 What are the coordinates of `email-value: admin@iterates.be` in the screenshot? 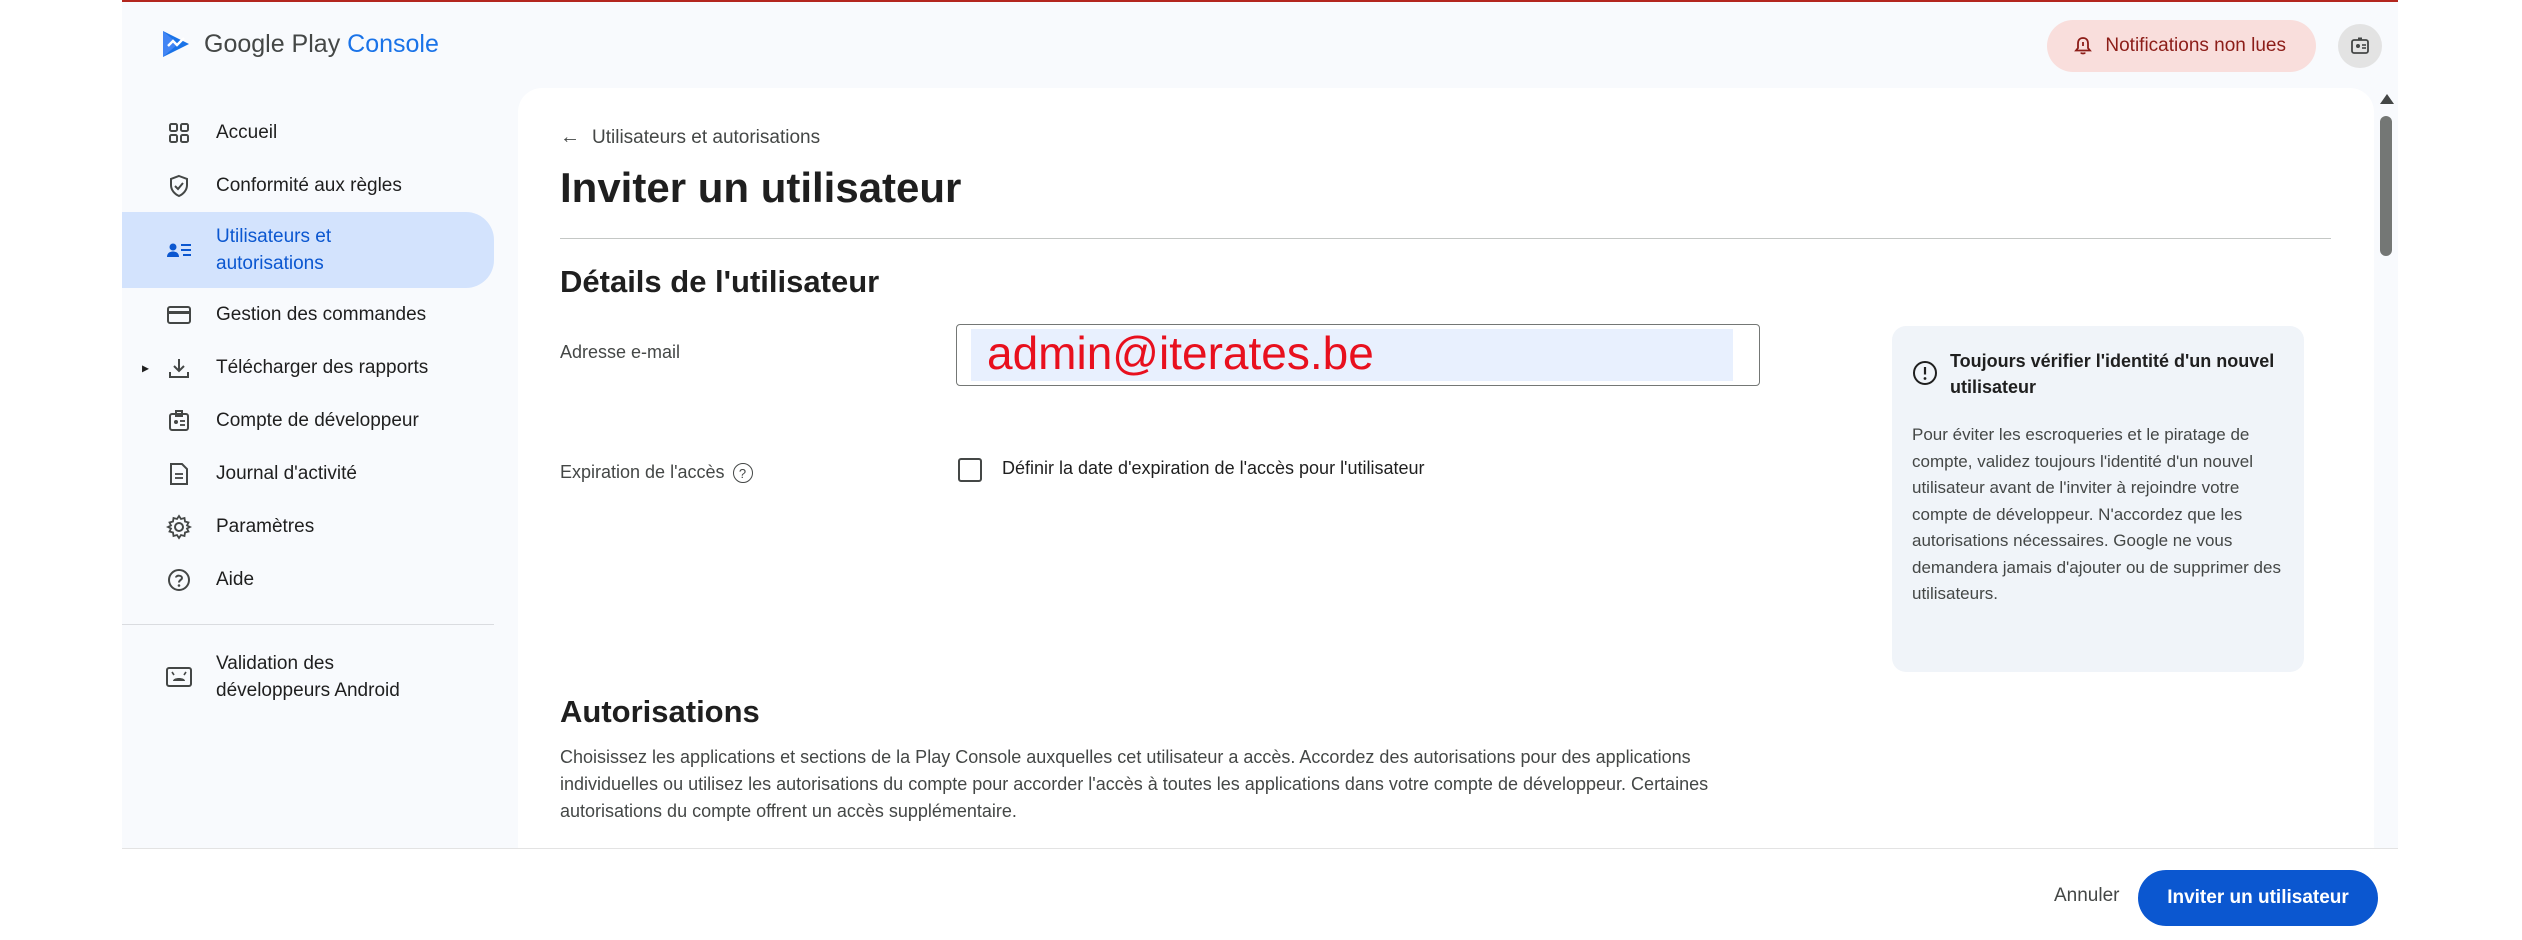 It's located at (1180, 353).